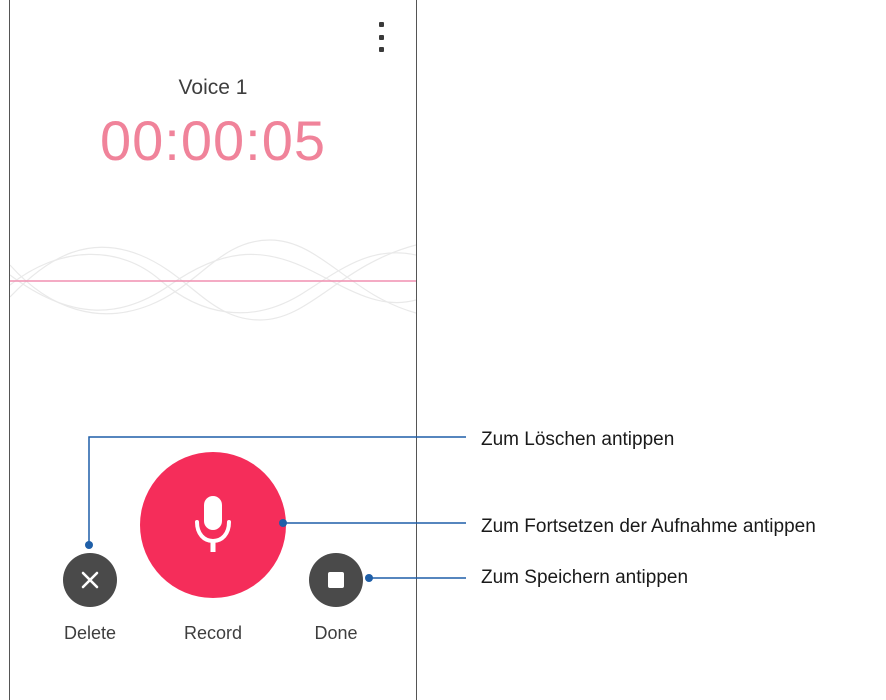  I want to click on callout-dot-record, so click(283, 523).